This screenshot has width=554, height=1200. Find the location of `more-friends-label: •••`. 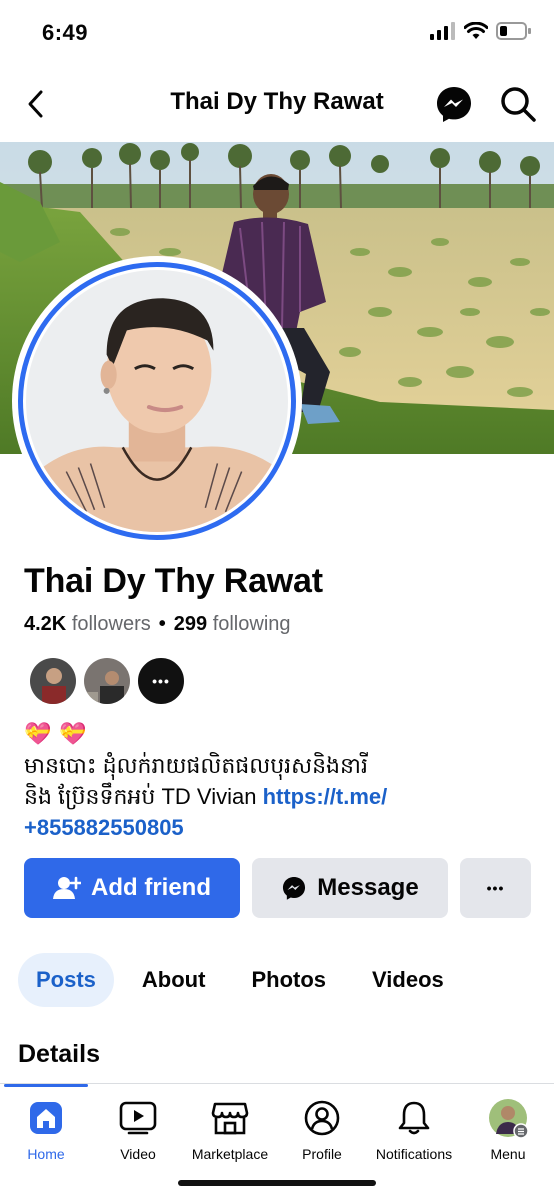

more-friends-label: ••• is located at coordinates (161, 681).